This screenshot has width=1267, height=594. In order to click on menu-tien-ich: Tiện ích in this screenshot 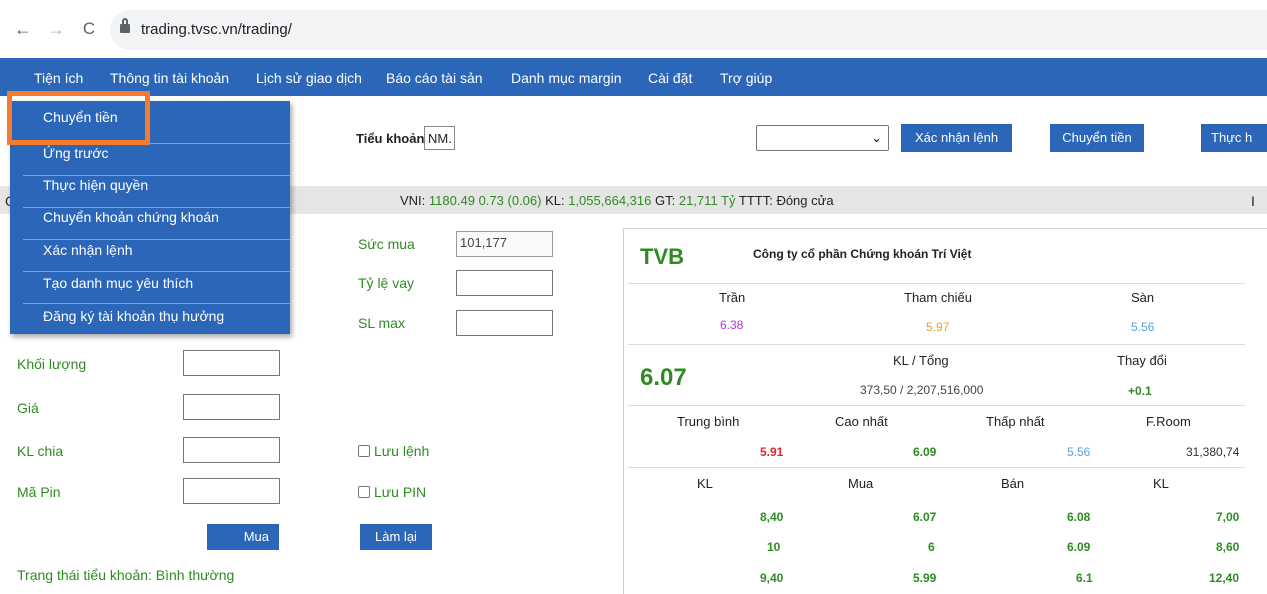, I will do `click(58, 78)`.